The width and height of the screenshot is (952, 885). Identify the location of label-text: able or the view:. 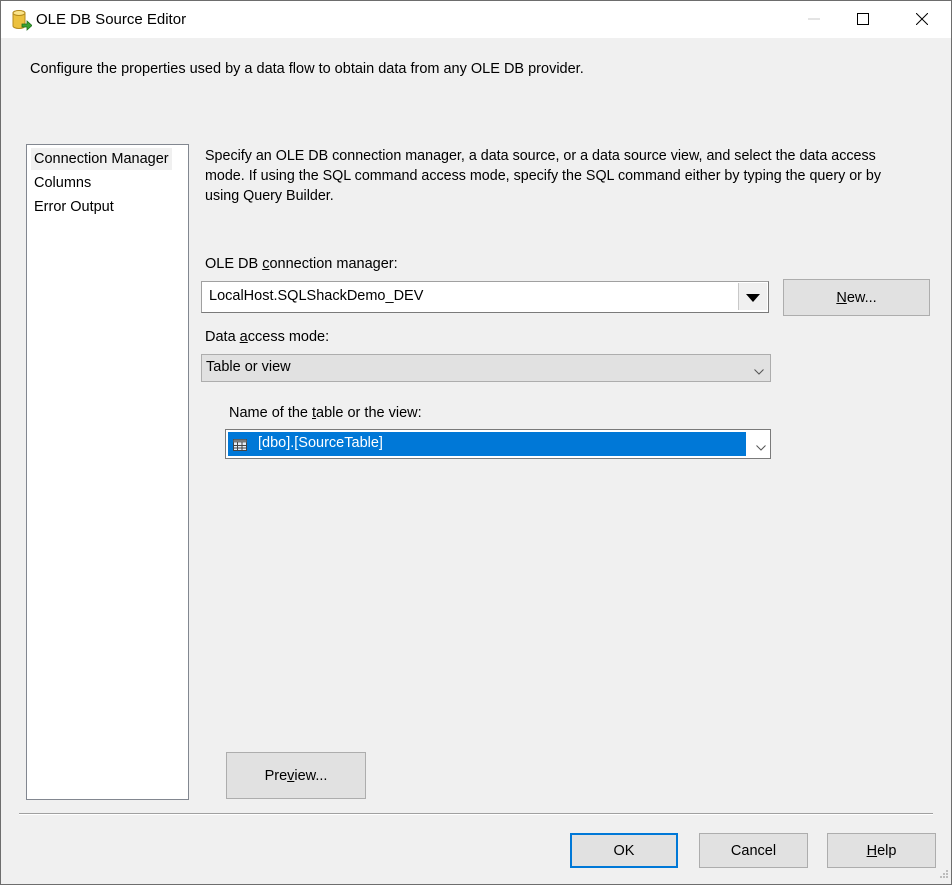
(369, 413).